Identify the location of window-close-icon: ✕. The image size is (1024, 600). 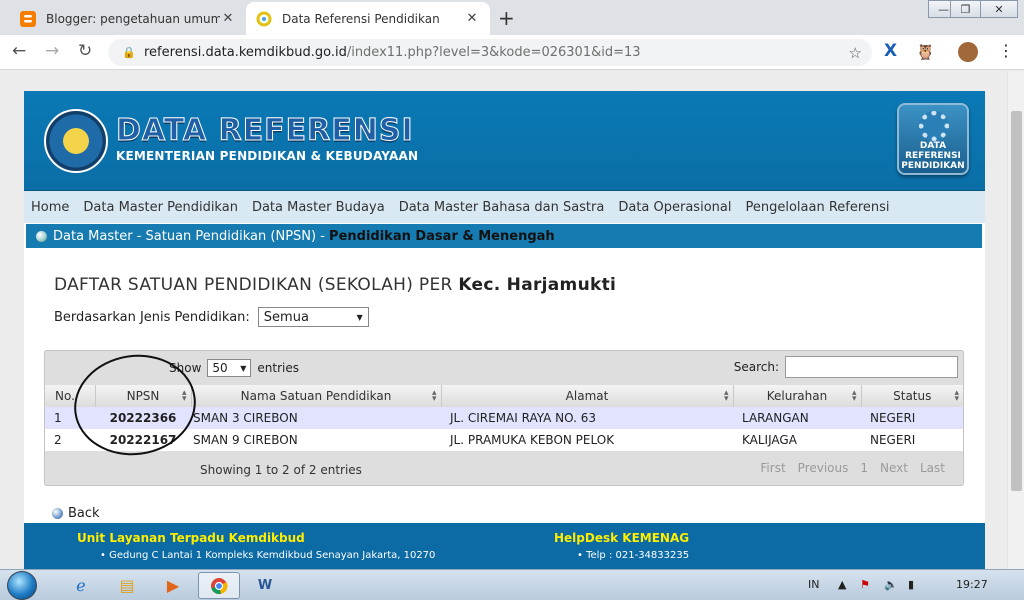
(999, 9).